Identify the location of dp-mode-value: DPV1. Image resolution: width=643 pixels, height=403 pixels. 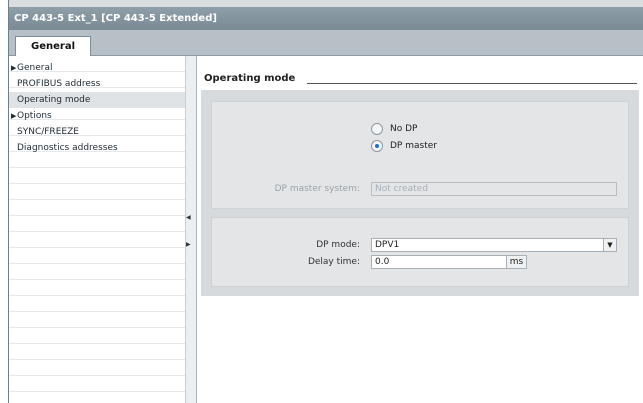
(387, 245).